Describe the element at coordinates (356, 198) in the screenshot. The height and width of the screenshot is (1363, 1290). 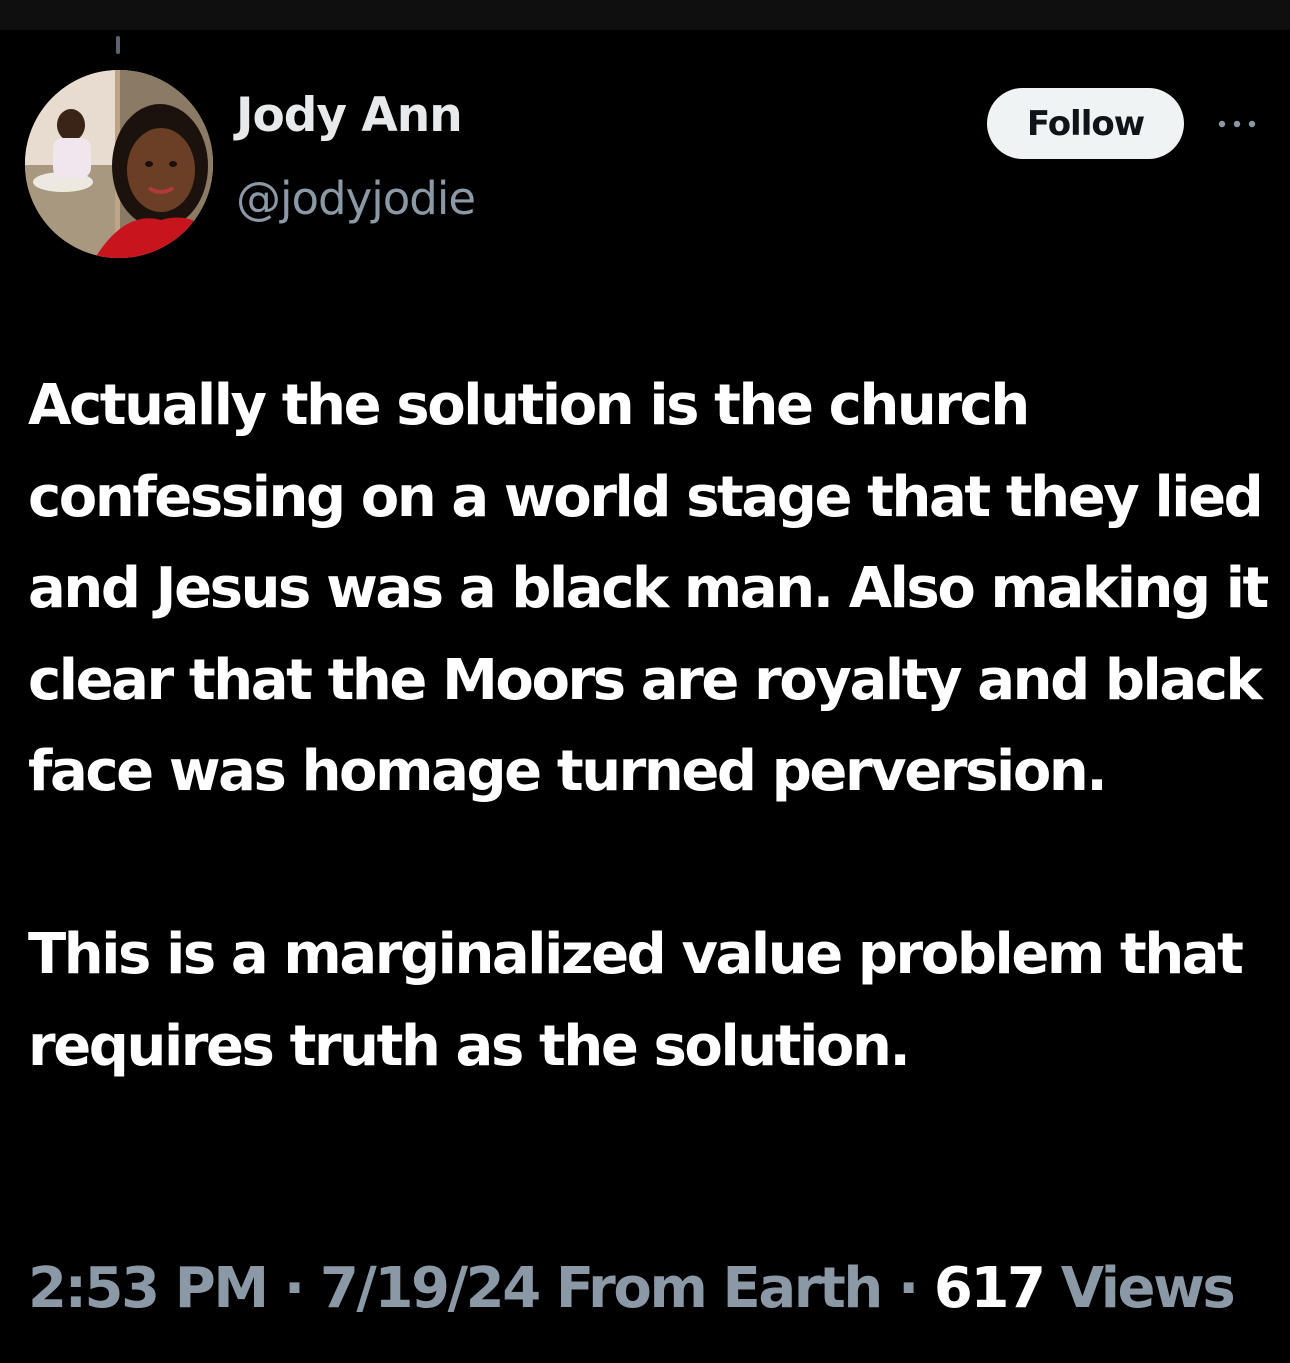
I see `user-handle: @jodyjodie` at that location.